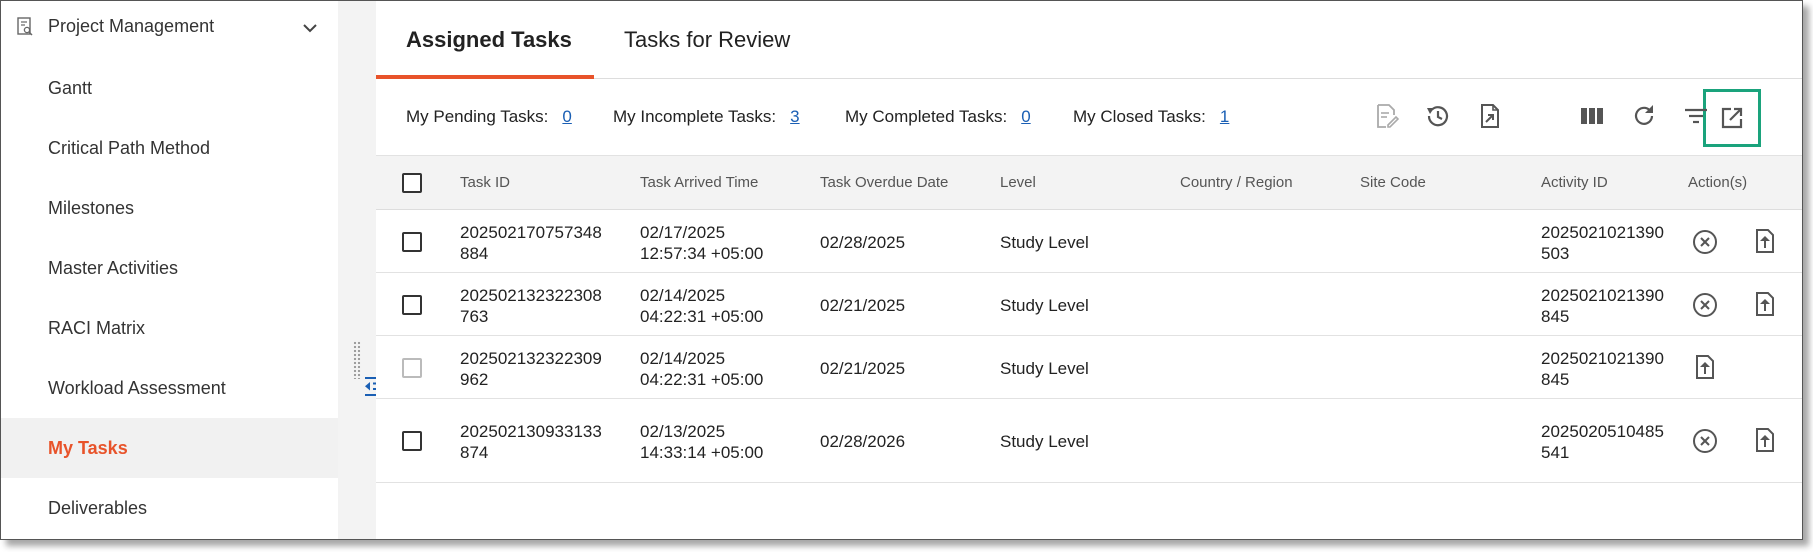 The image size is (1813, 552). Describe the element at coordinates (1732, 118) in the screenshot. I see `open-external-icon` at that location.